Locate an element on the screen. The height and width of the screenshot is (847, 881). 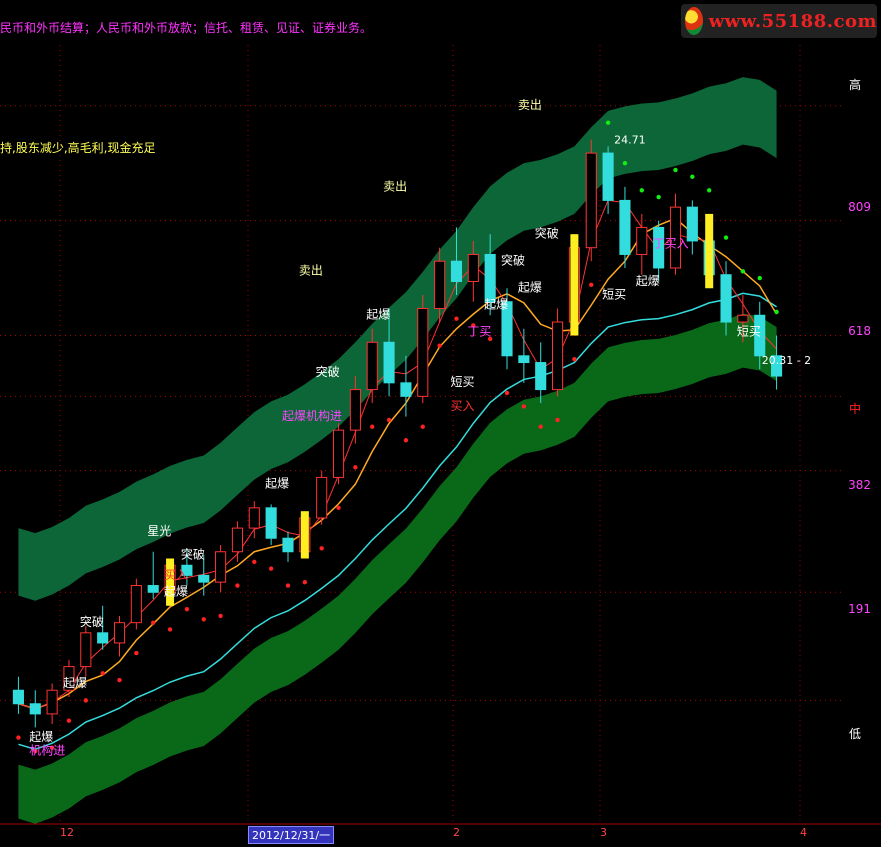
y-label-mid: 中 is located at coordinates (854, 409).